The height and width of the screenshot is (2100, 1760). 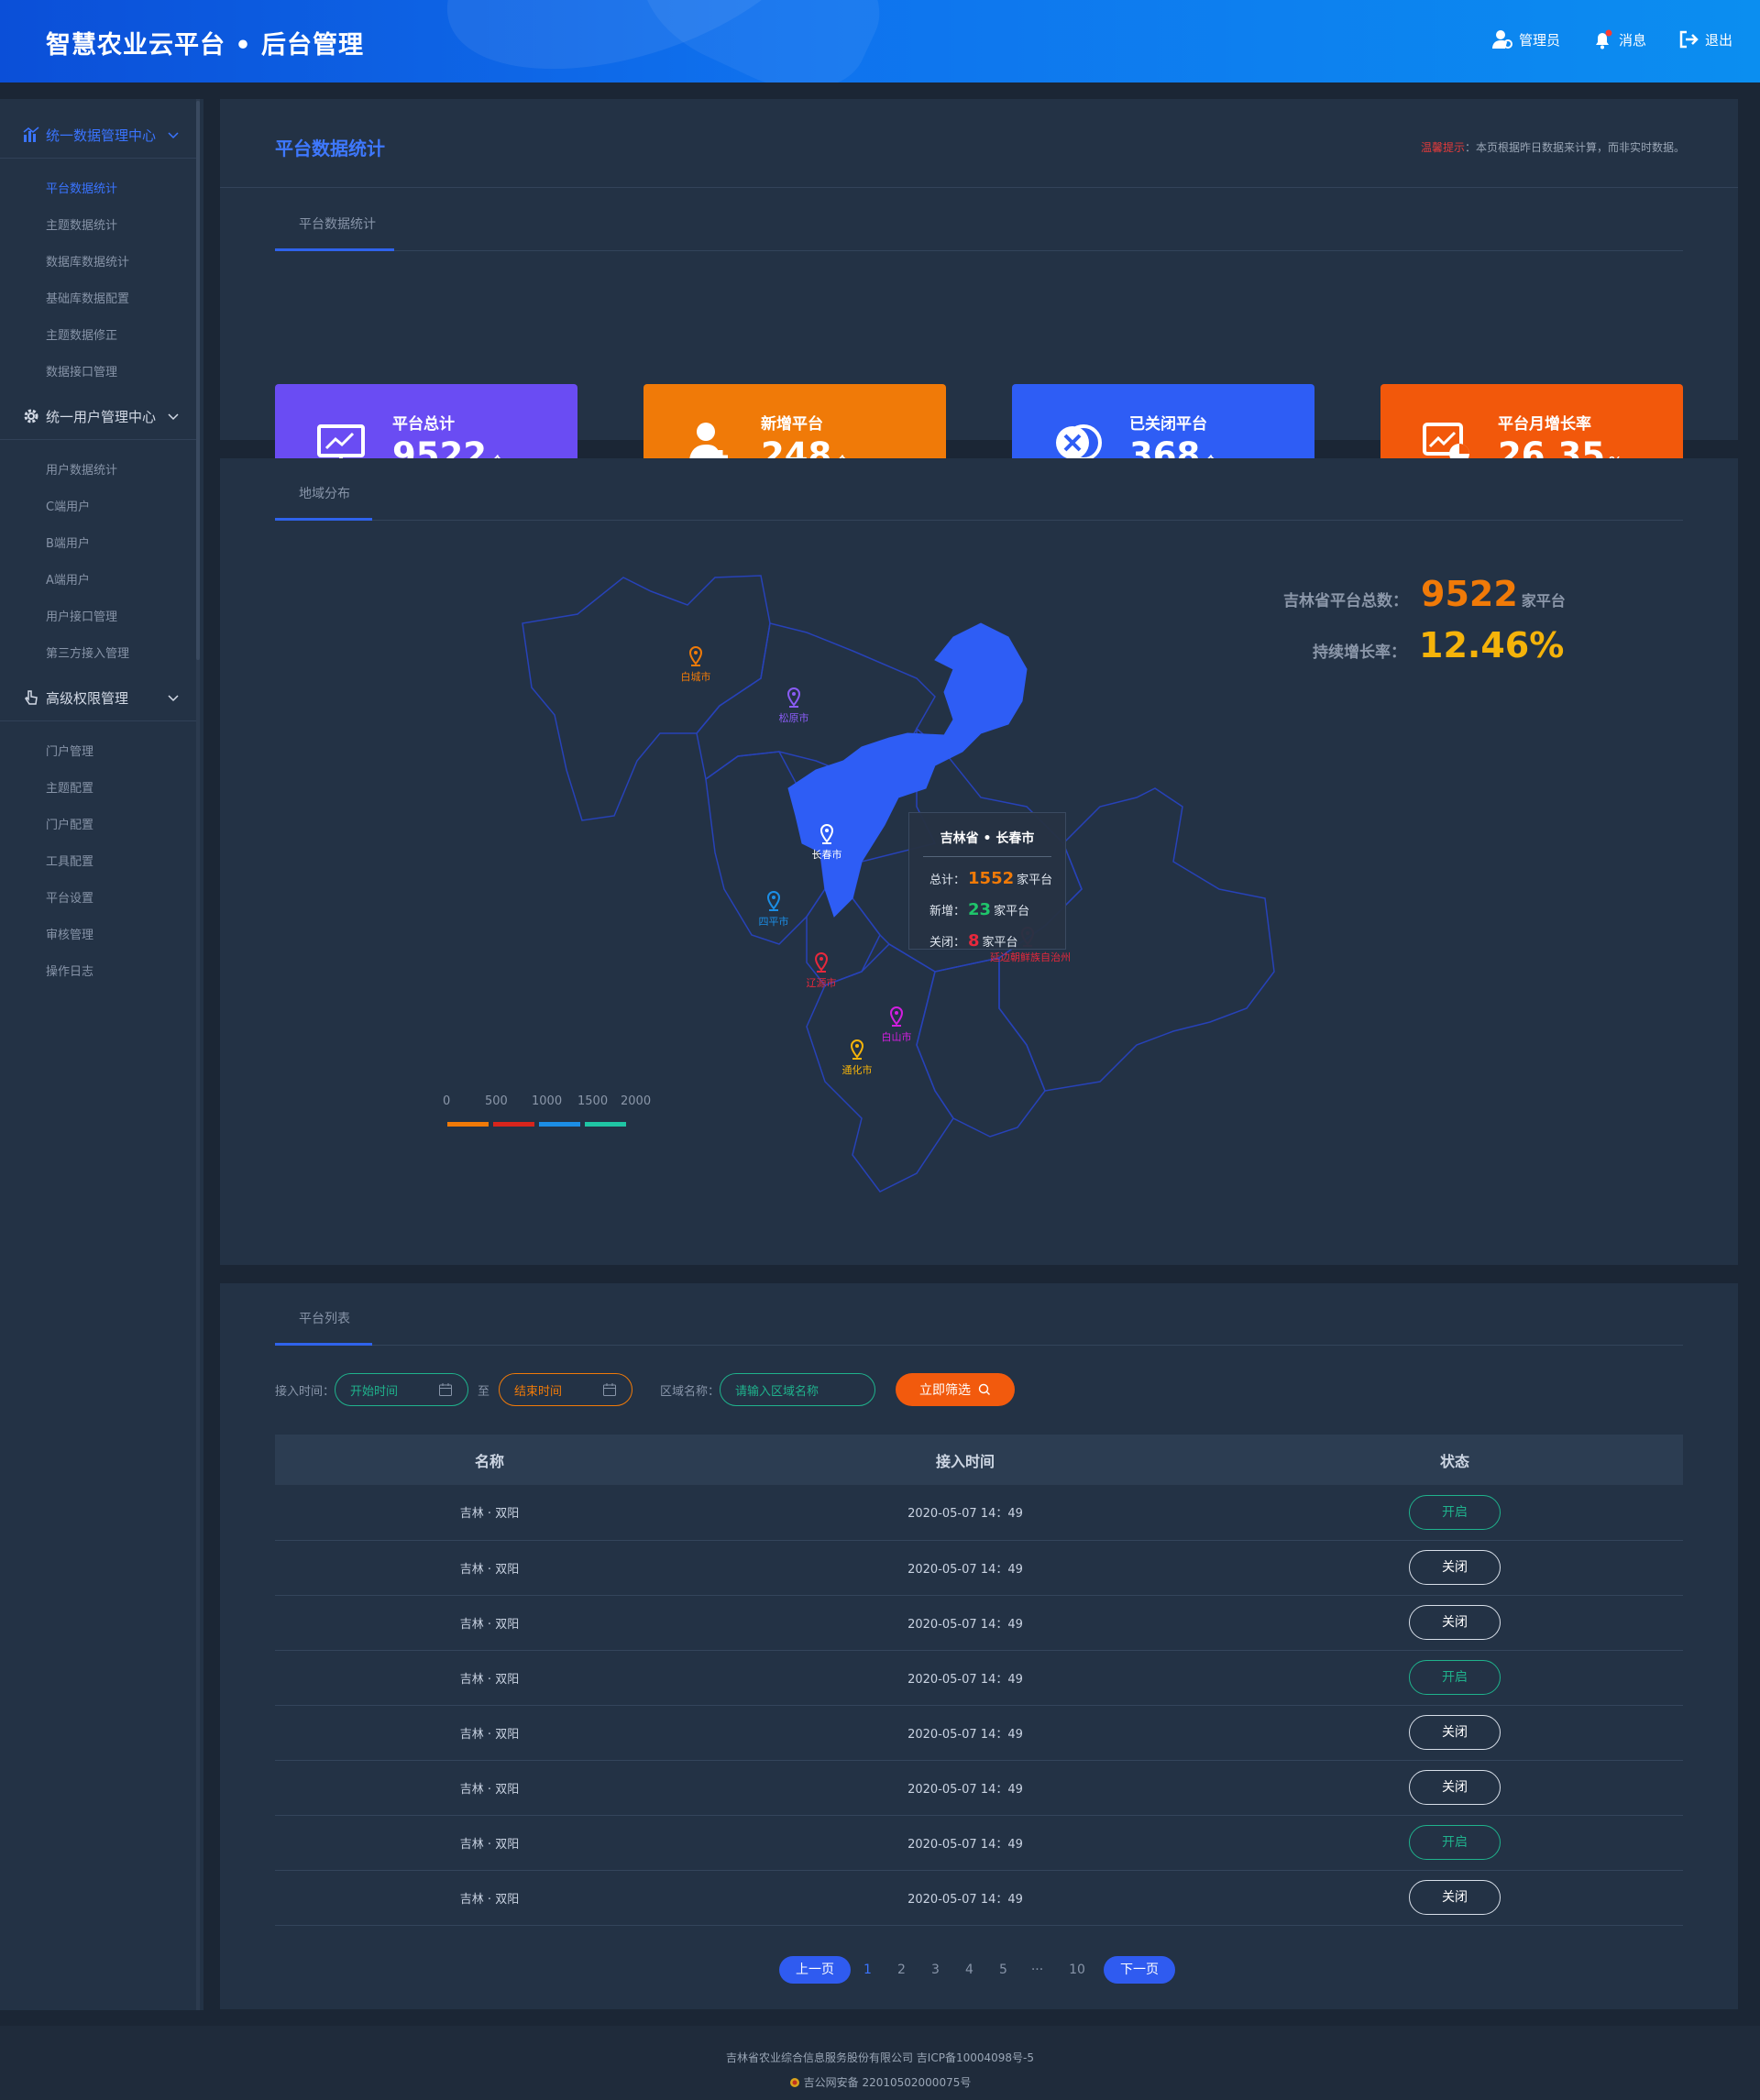 I want to click on search-icon, so click(x=984, y=1389).